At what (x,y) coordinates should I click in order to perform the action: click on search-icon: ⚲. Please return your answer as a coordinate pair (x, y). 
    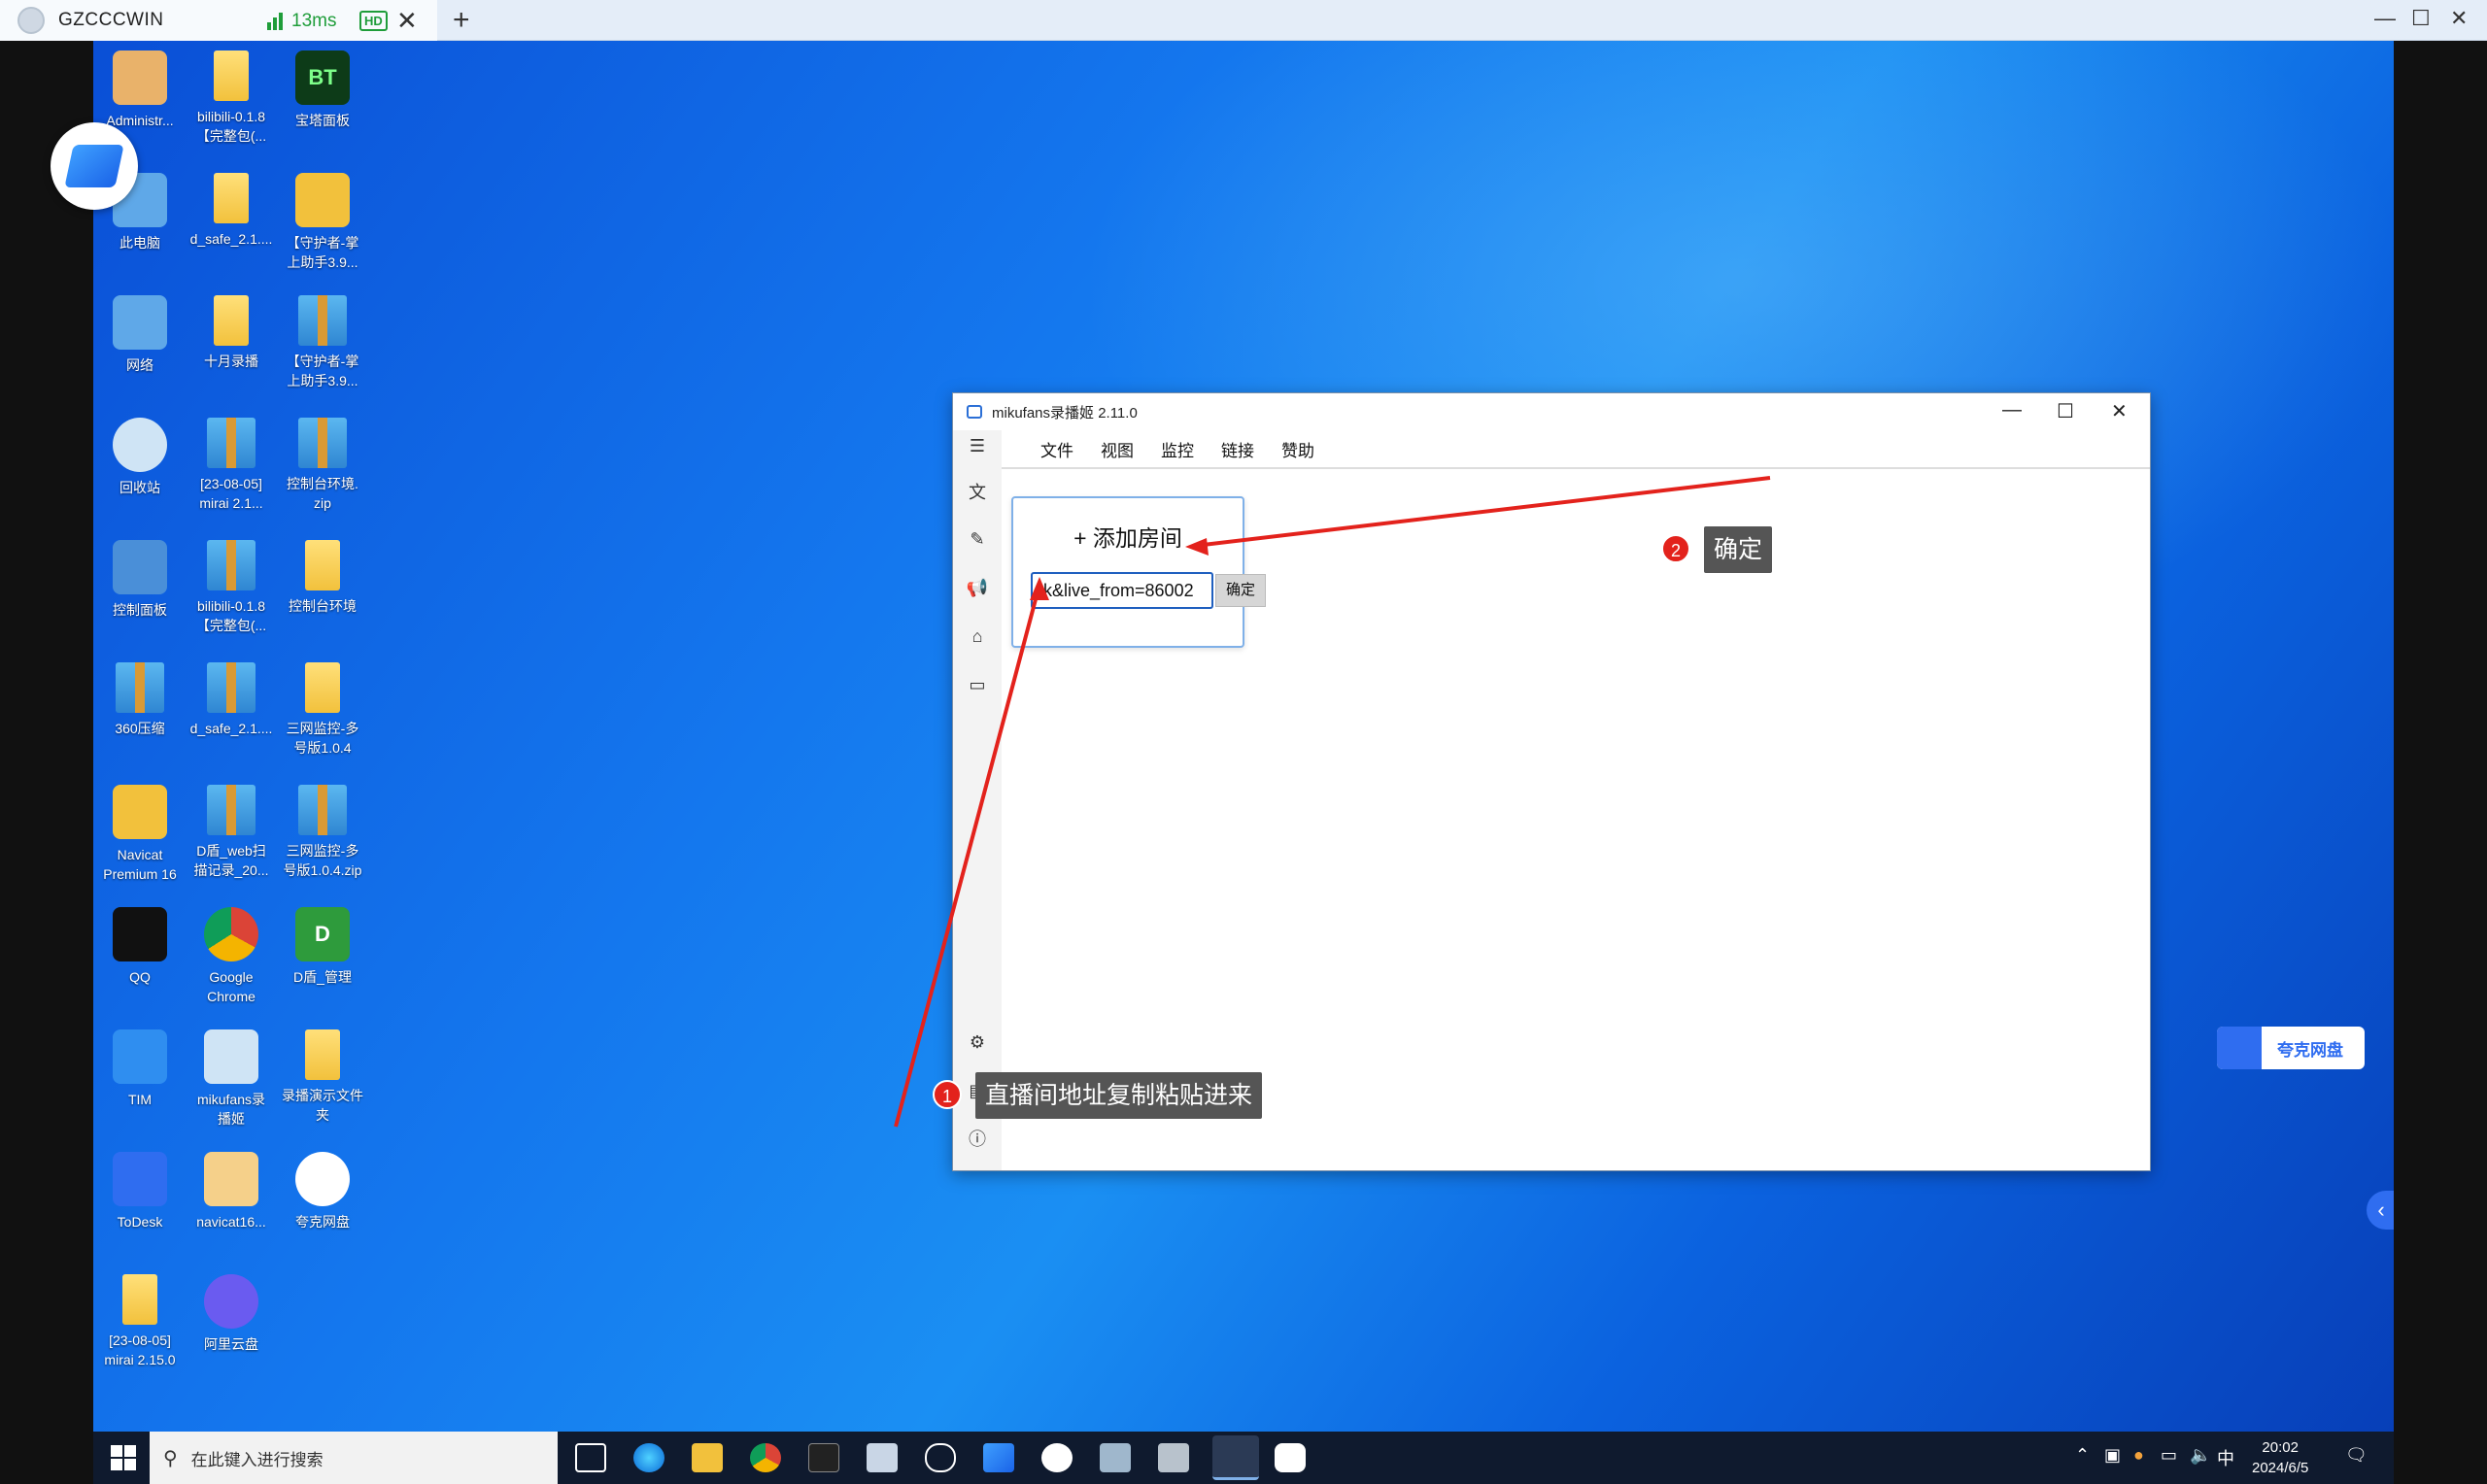
    Looking at the image, I should click on (170, 1458).